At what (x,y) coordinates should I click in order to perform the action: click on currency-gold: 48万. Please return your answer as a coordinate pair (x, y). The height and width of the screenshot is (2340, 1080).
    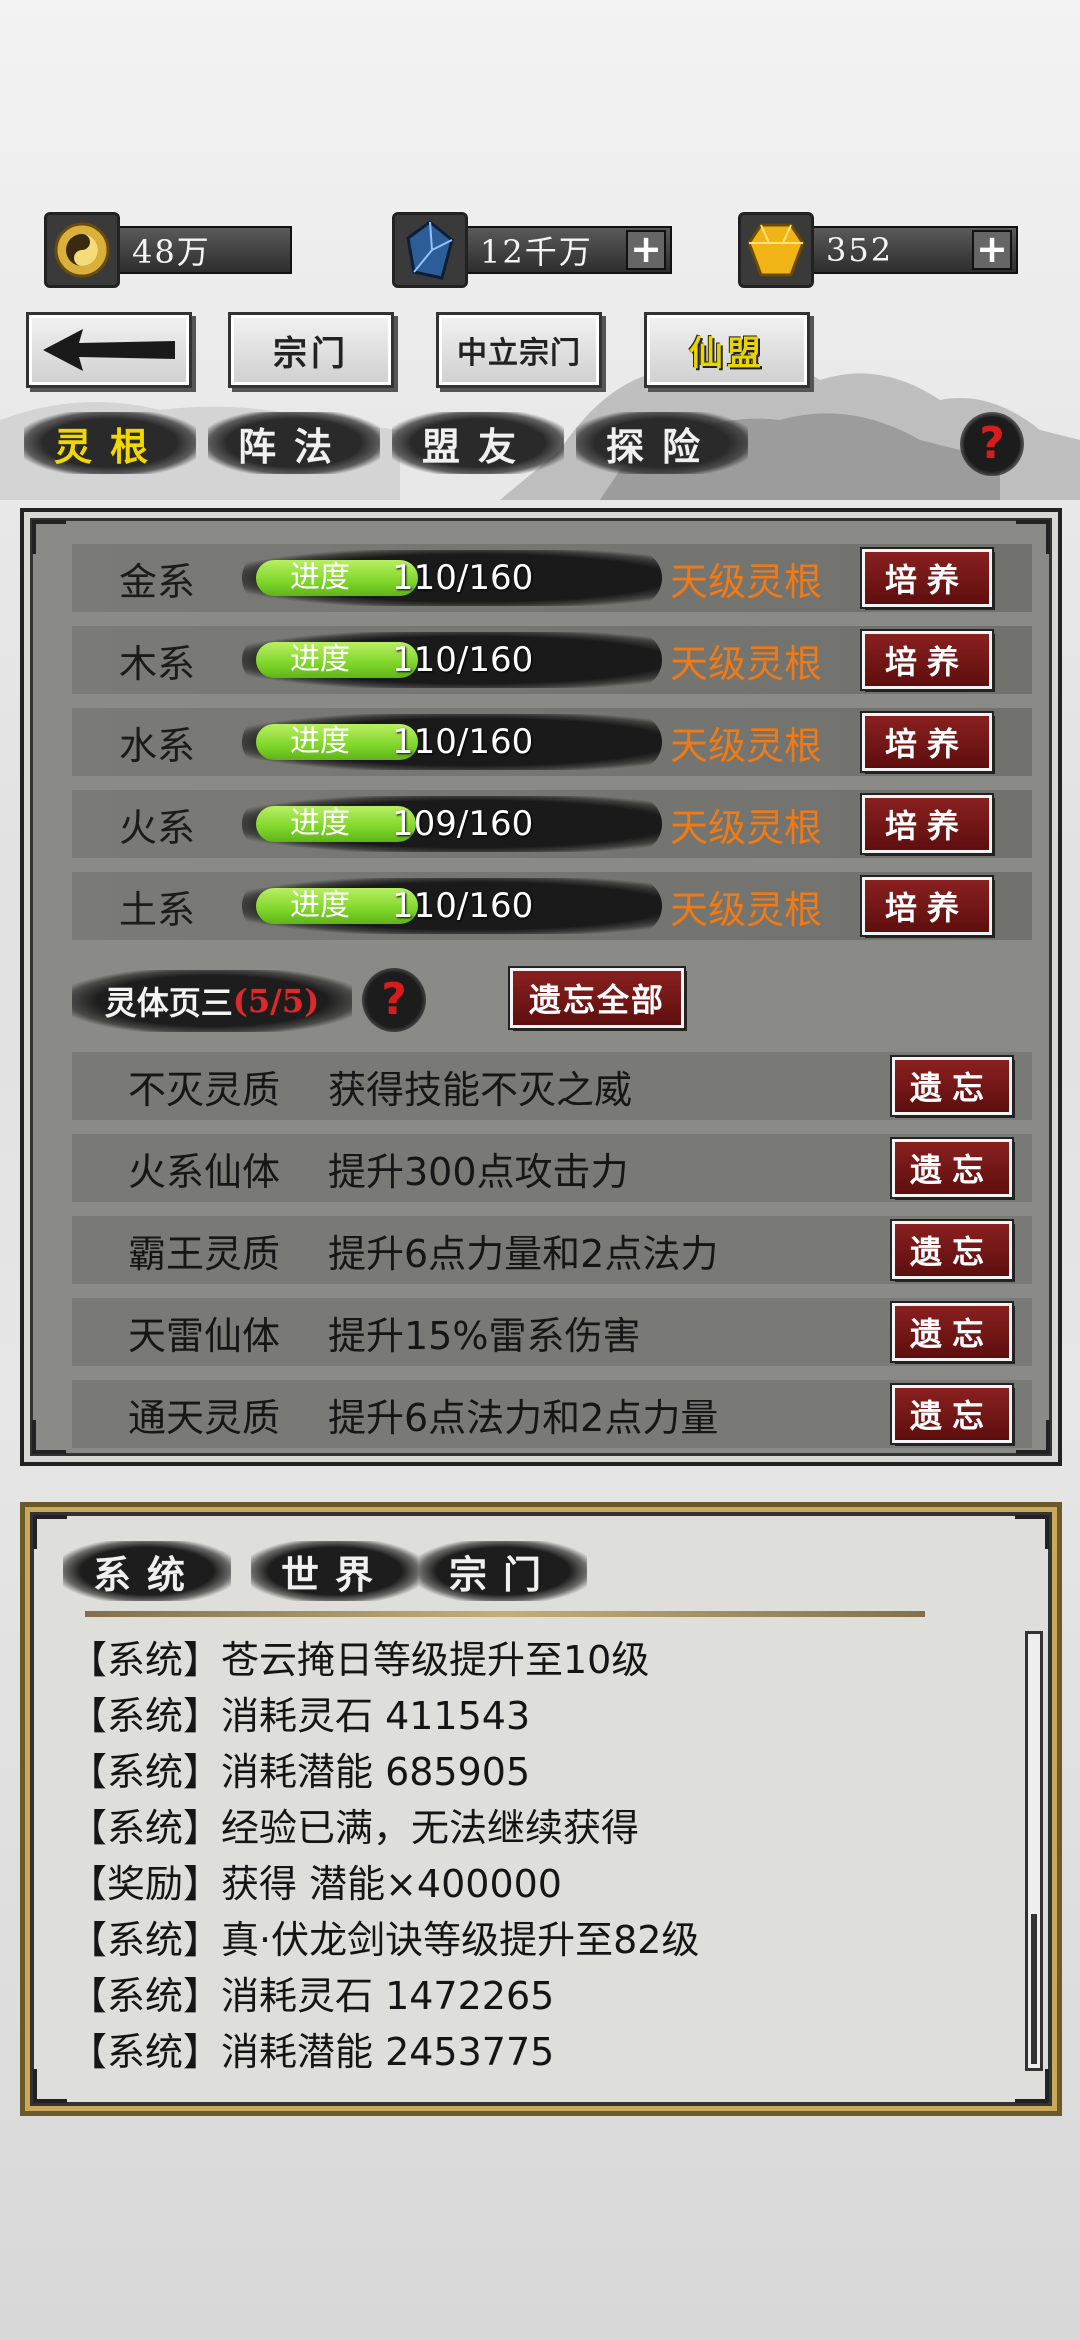
    Looking at the image, I should click on (168, 250).